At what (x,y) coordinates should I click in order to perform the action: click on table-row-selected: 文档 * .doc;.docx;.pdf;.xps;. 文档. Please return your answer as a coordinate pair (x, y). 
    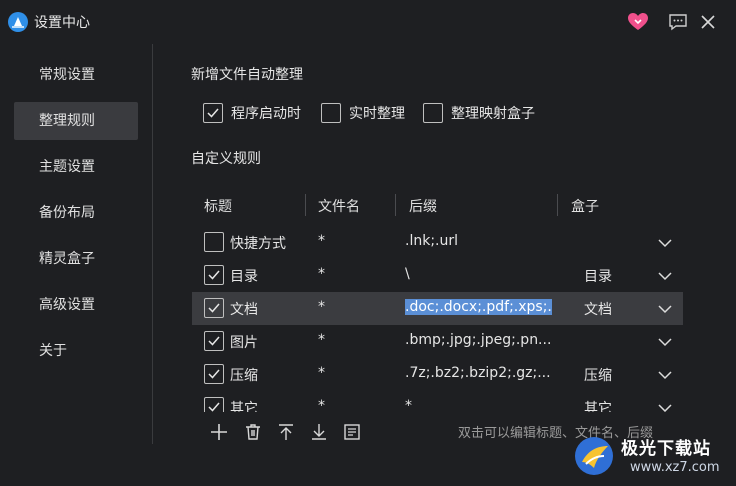
    Looking at the image, I should click on (437, 308).